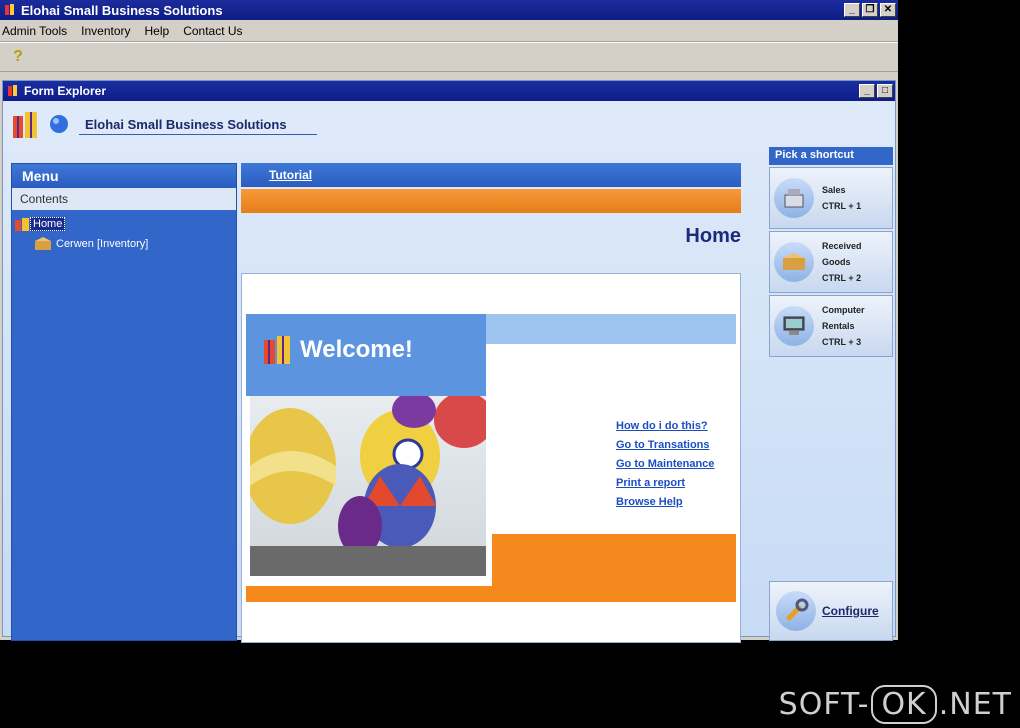 The image size is (1020, 728). I want to click on link-maintenance: Go to Maintenance, so click(665, 464).